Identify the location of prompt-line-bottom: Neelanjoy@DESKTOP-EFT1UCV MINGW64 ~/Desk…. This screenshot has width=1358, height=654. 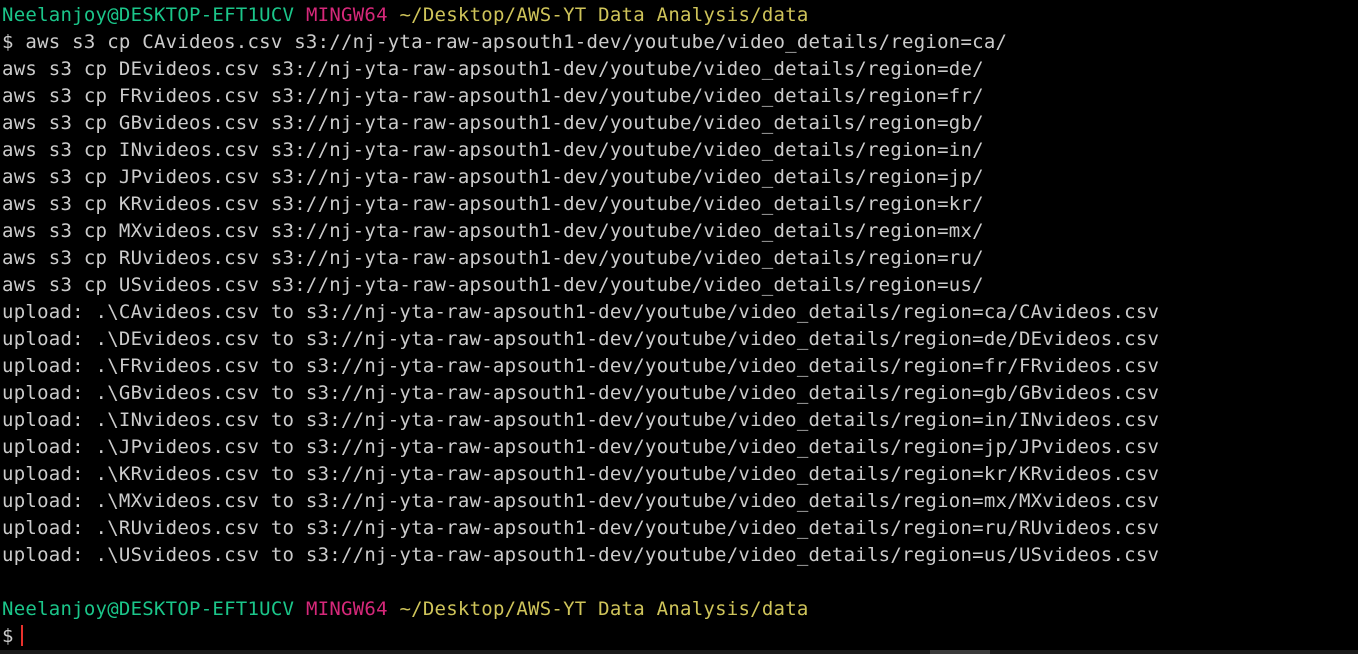
(679, 609).